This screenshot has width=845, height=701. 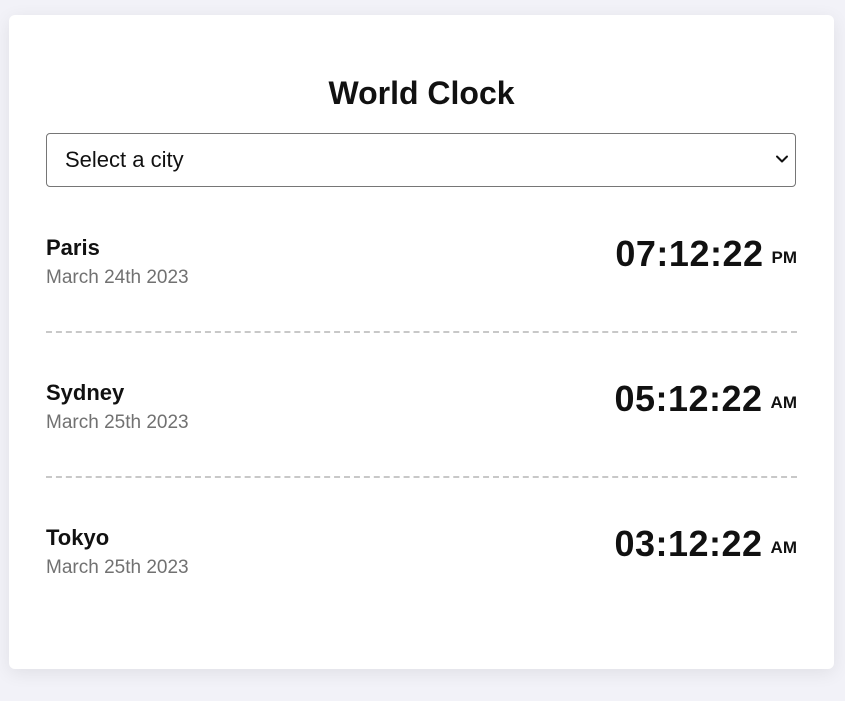 What do you see at coordinates (124, 159) in the screenshot?
I see `city-select-value: Select a city` at bounding box center [124, 159].